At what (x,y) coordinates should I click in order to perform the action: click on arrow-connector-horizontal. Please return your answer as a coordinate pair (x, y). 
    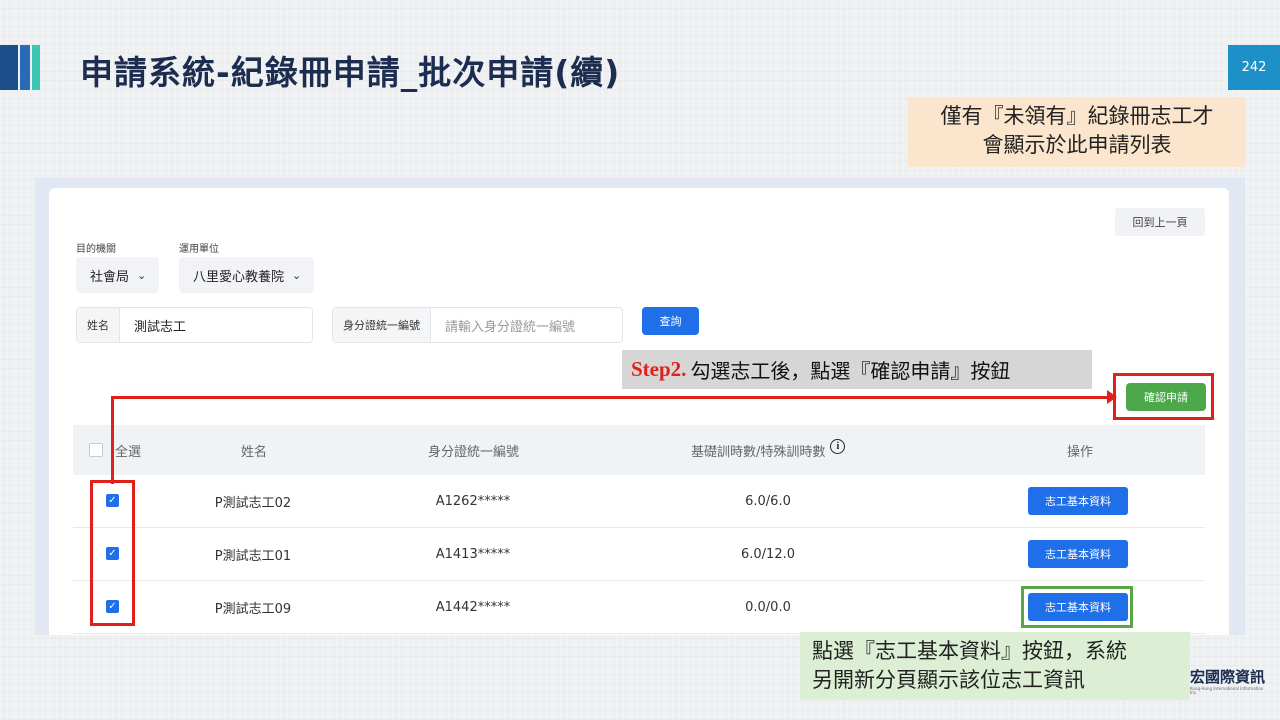
    Looking at the image, I should click on (610, 397).